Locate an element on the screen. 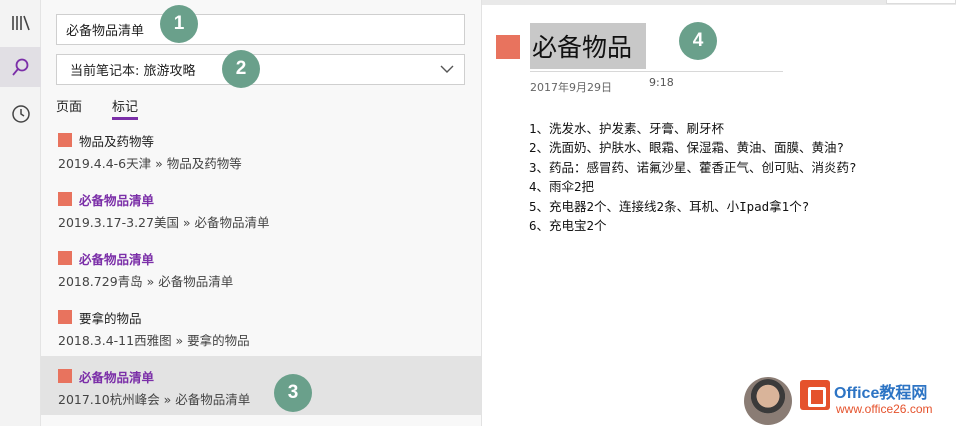 The width and height of the screenshot is (956, 426). result-path: 2019.3.17-3.27美国 » 必备物品清单 is located at coordinates (164, 222).